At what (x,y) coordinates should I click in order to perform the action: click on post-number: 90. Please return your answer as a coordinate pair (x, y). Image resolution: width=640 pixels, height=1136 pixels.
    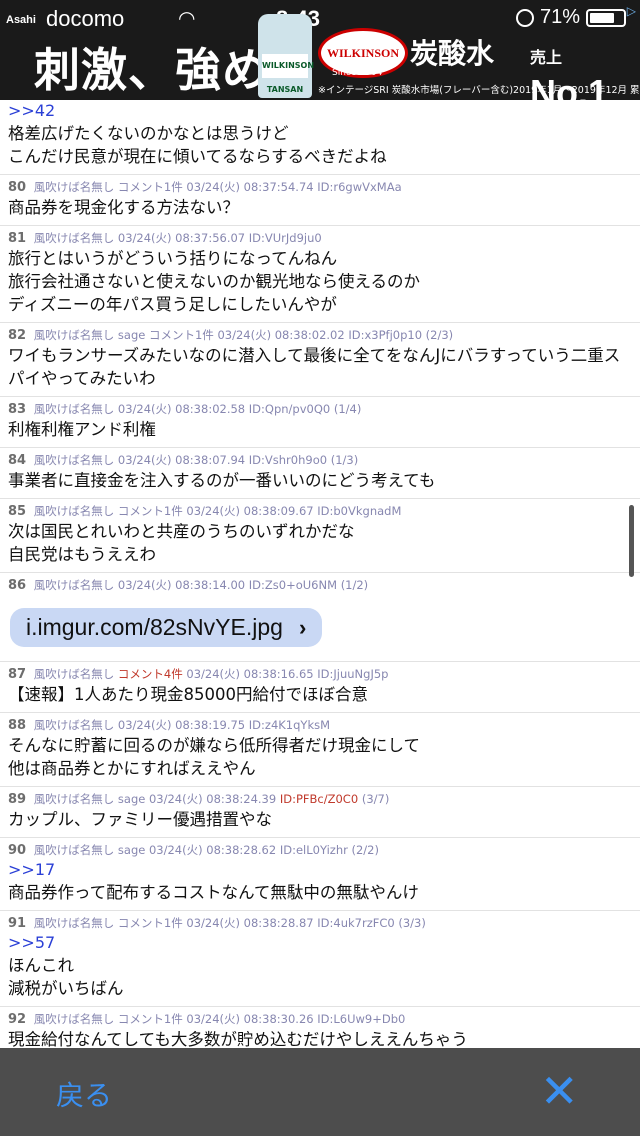
    Looking at the image, I should click on (17, 850).